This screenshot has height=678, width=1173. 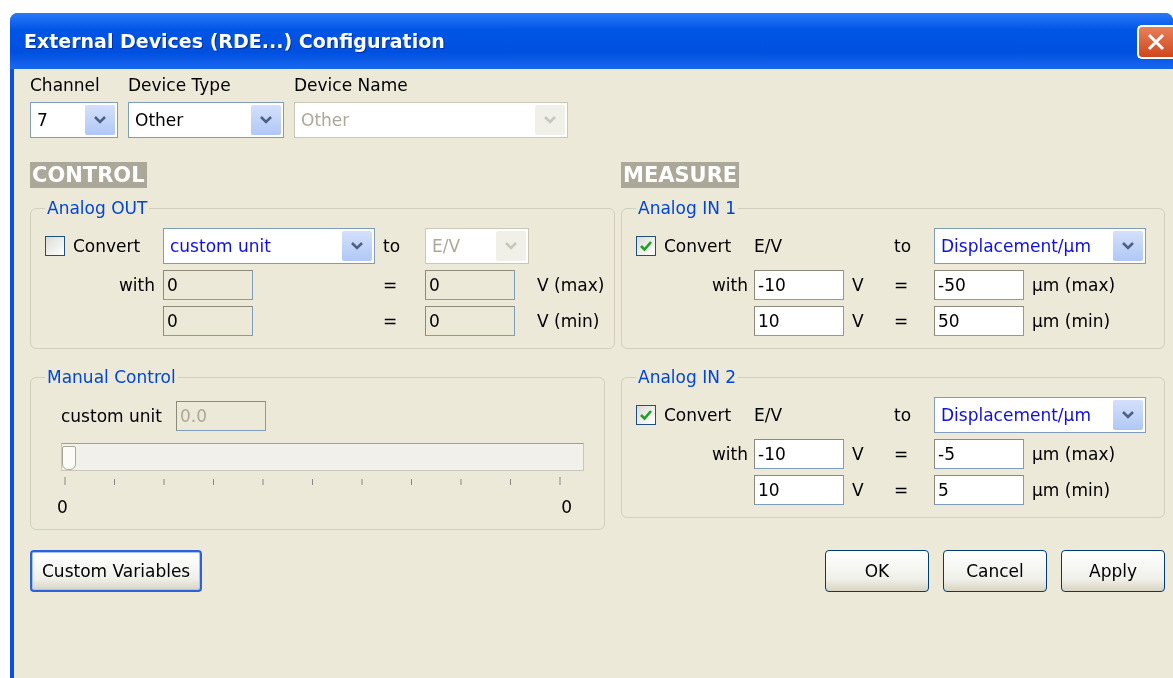 I want to click on close-button, so click(x=1155, y=42).